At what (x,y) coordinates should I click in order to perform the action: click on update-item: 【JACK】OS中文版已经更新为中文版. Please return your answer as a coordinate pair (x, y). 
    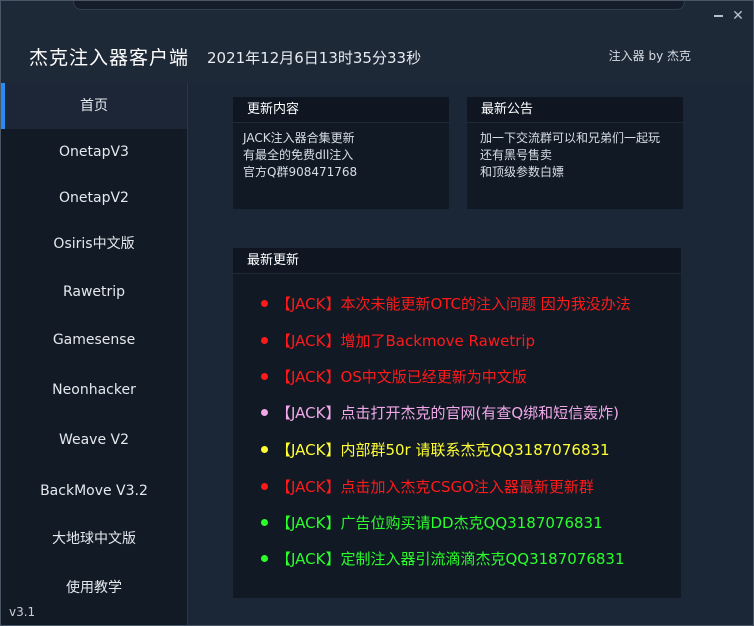
    Looking at the image, I should click on (394, 377).